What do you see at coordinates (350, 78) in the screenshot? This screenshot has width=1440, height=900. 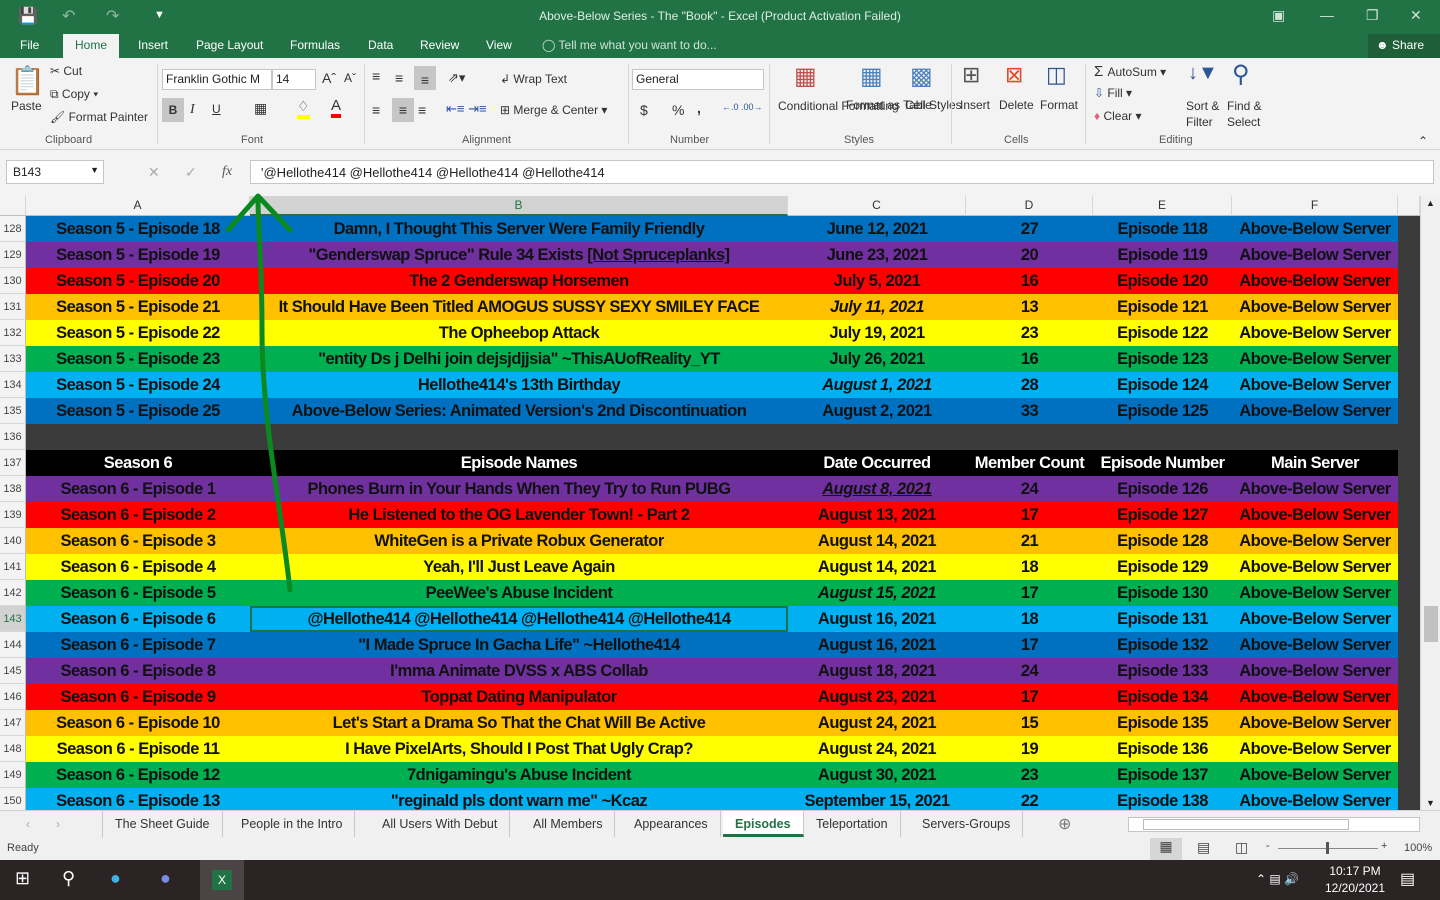 I see `decrease-font-icon: Aˇ` at bounding box center [350, 78].